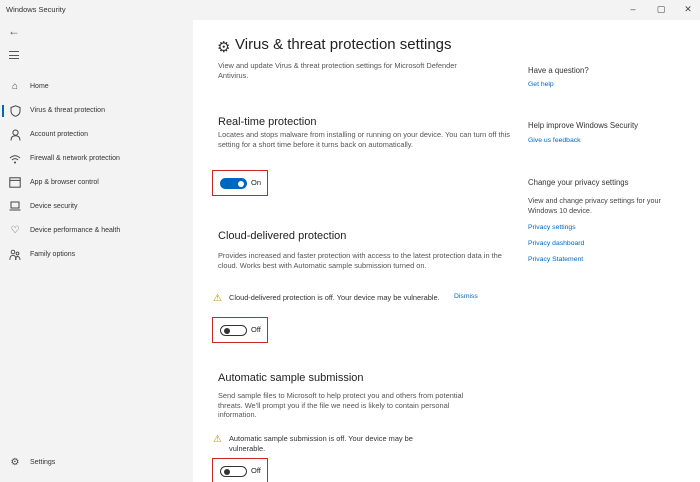 Image resolution: width=700 pixels, height=482 pixels. Describe the element at coordinates (578, 182) in the screenshot. I see `privacy-settings-heading: Change your privacy settings` at that location.